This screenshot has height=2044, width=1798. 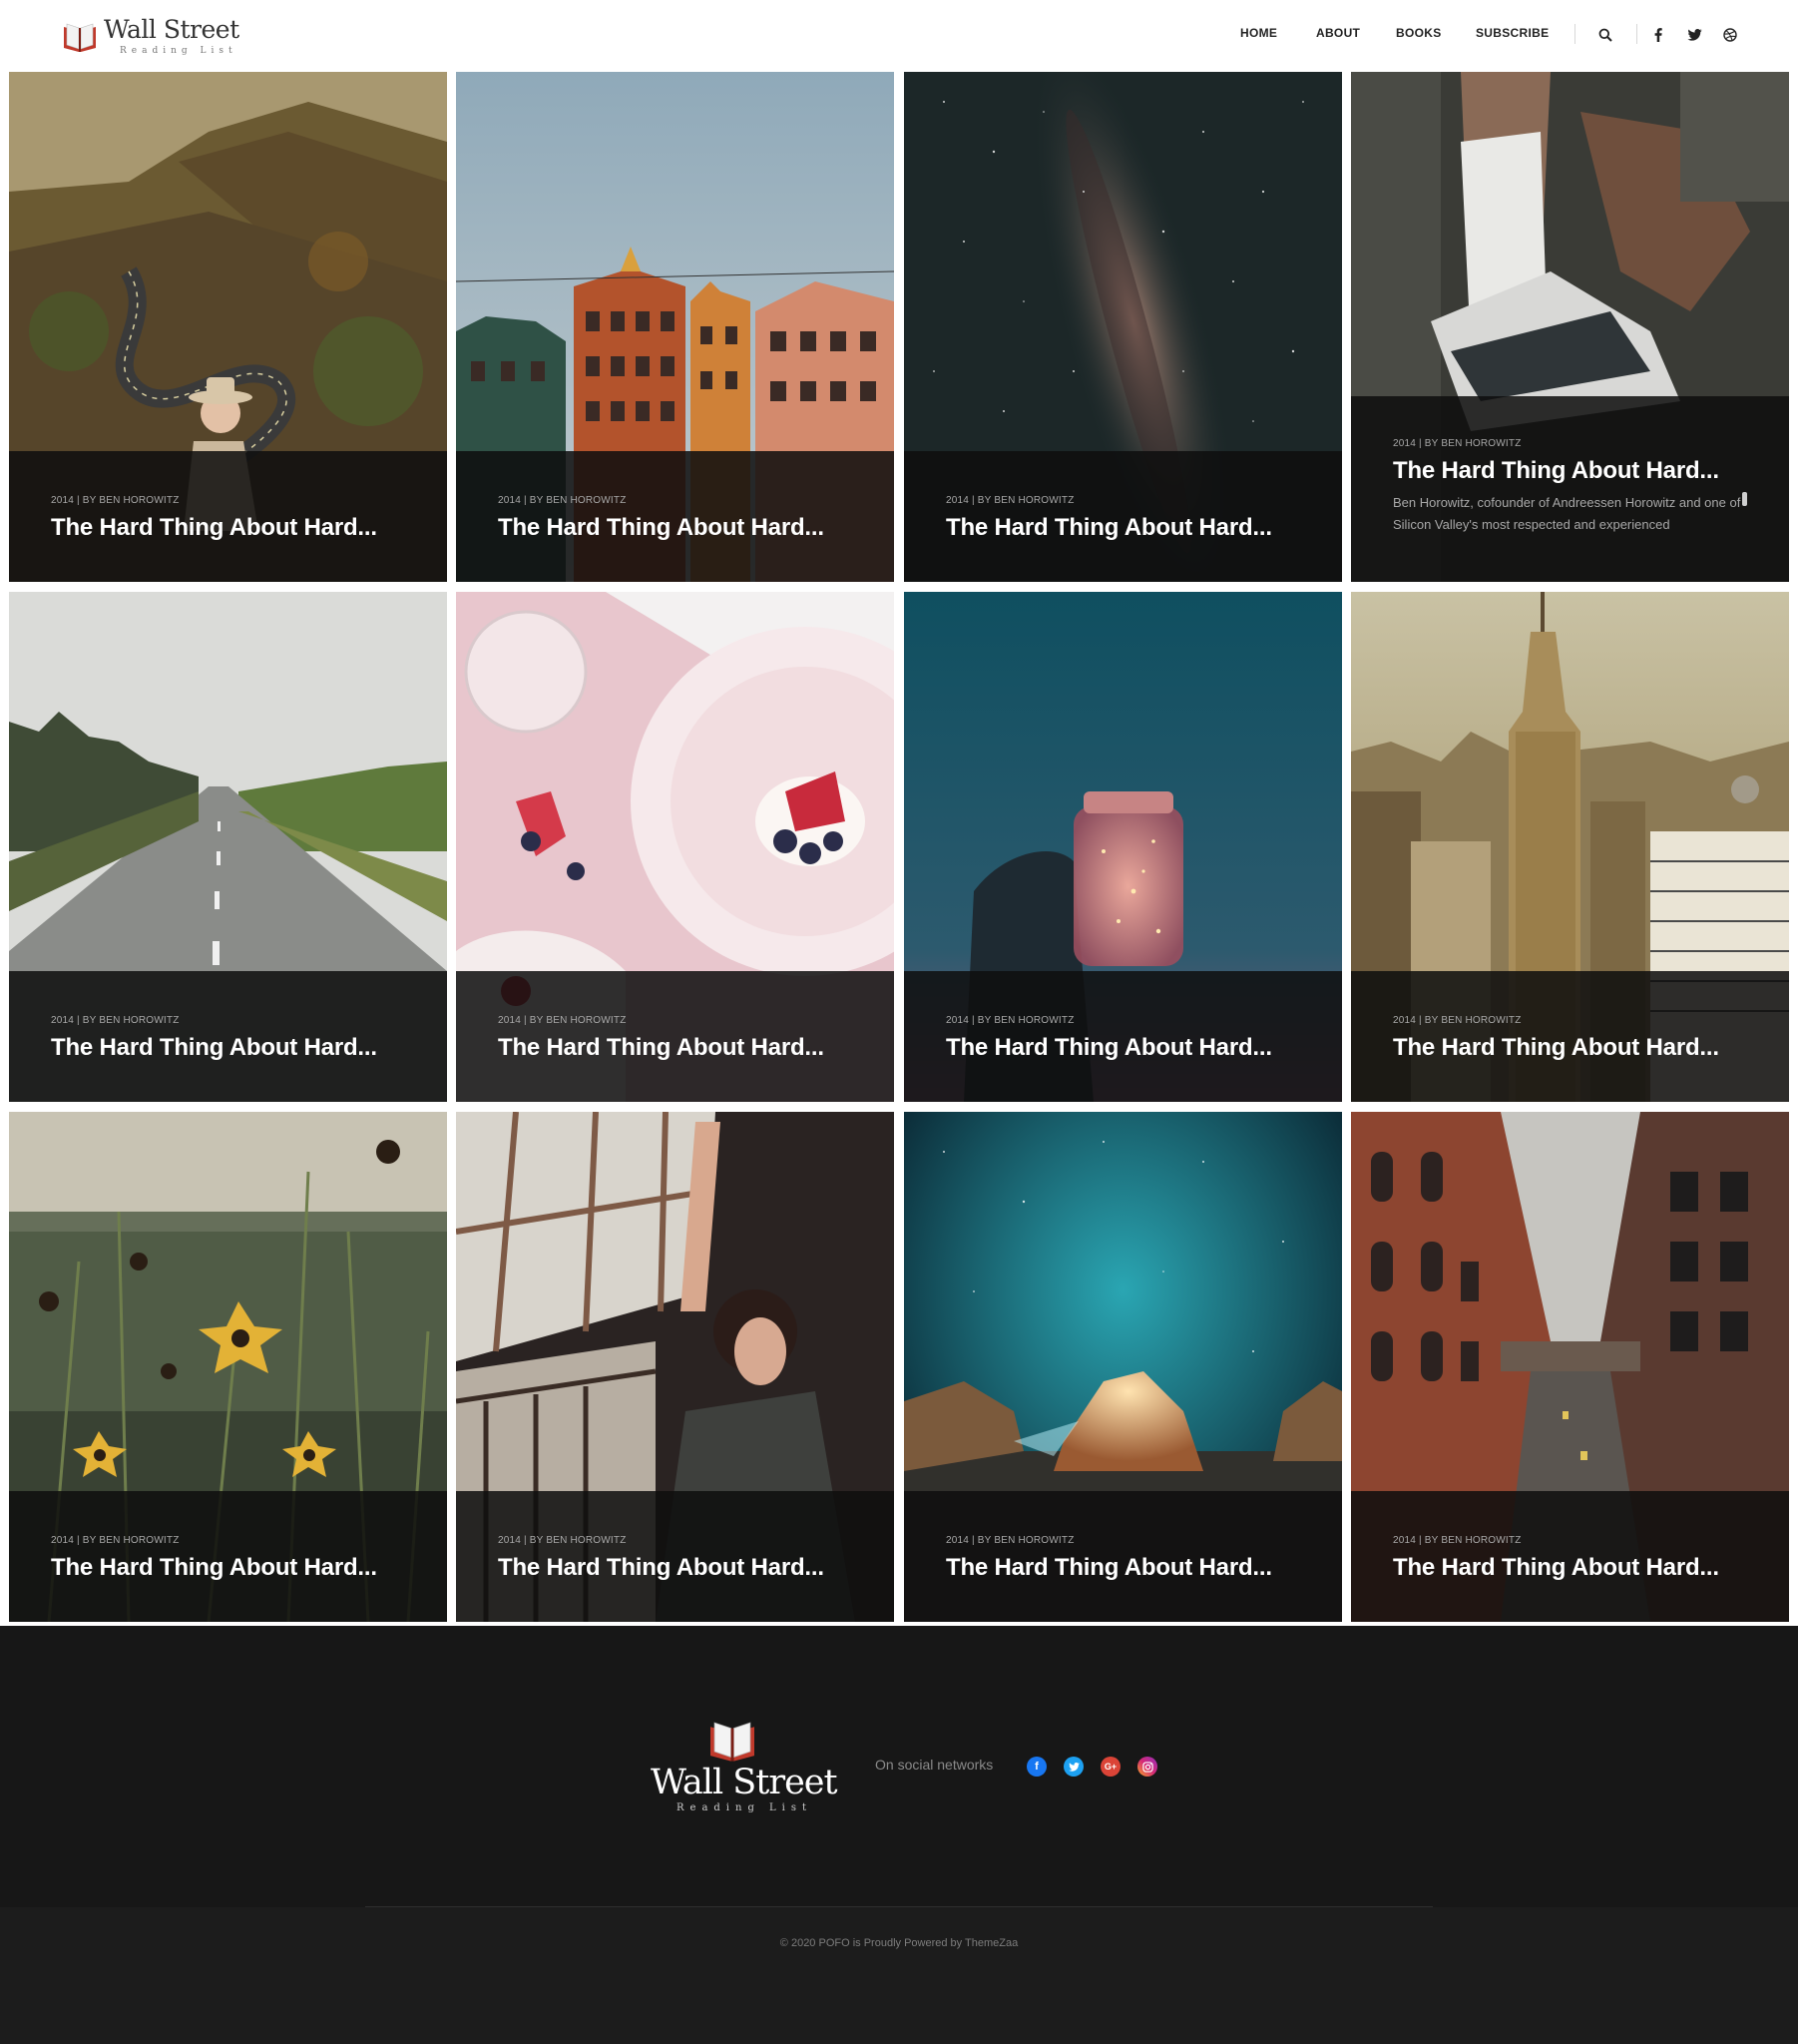 I want to click on carousel-next-button, so click(x=1745, y=789).